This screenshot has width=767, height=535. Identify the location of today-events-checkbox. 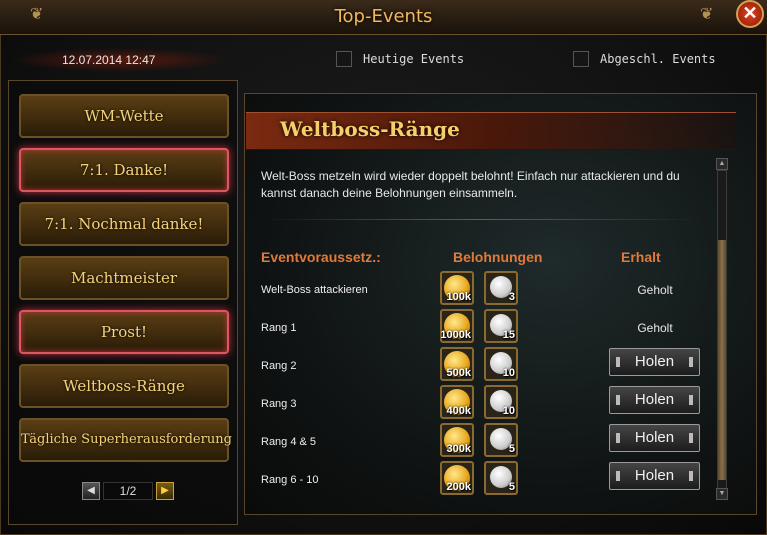
(344, 59).